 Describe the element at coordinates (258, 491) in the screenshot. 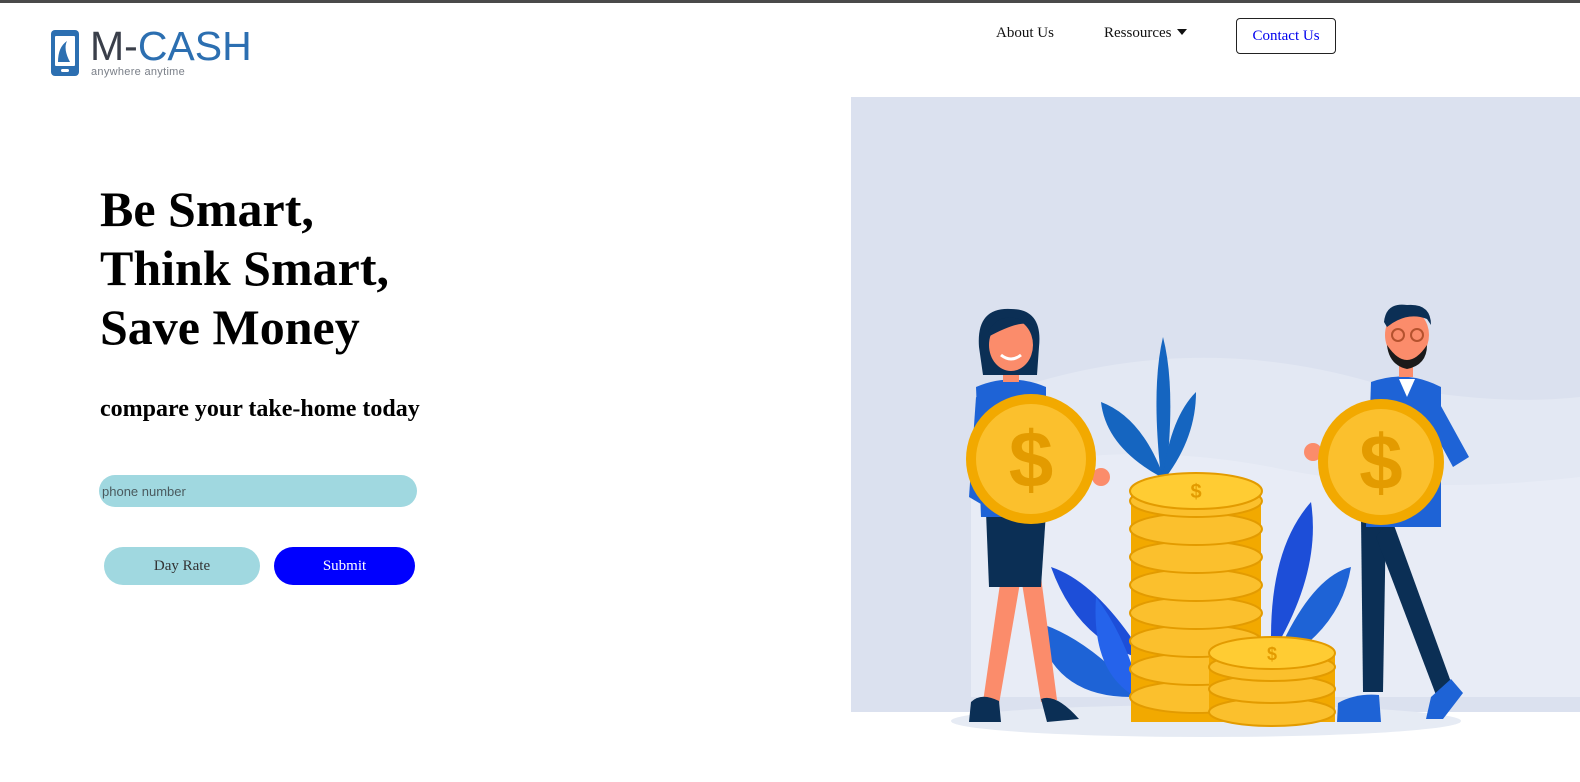

I see `phone-number-input` at that location.